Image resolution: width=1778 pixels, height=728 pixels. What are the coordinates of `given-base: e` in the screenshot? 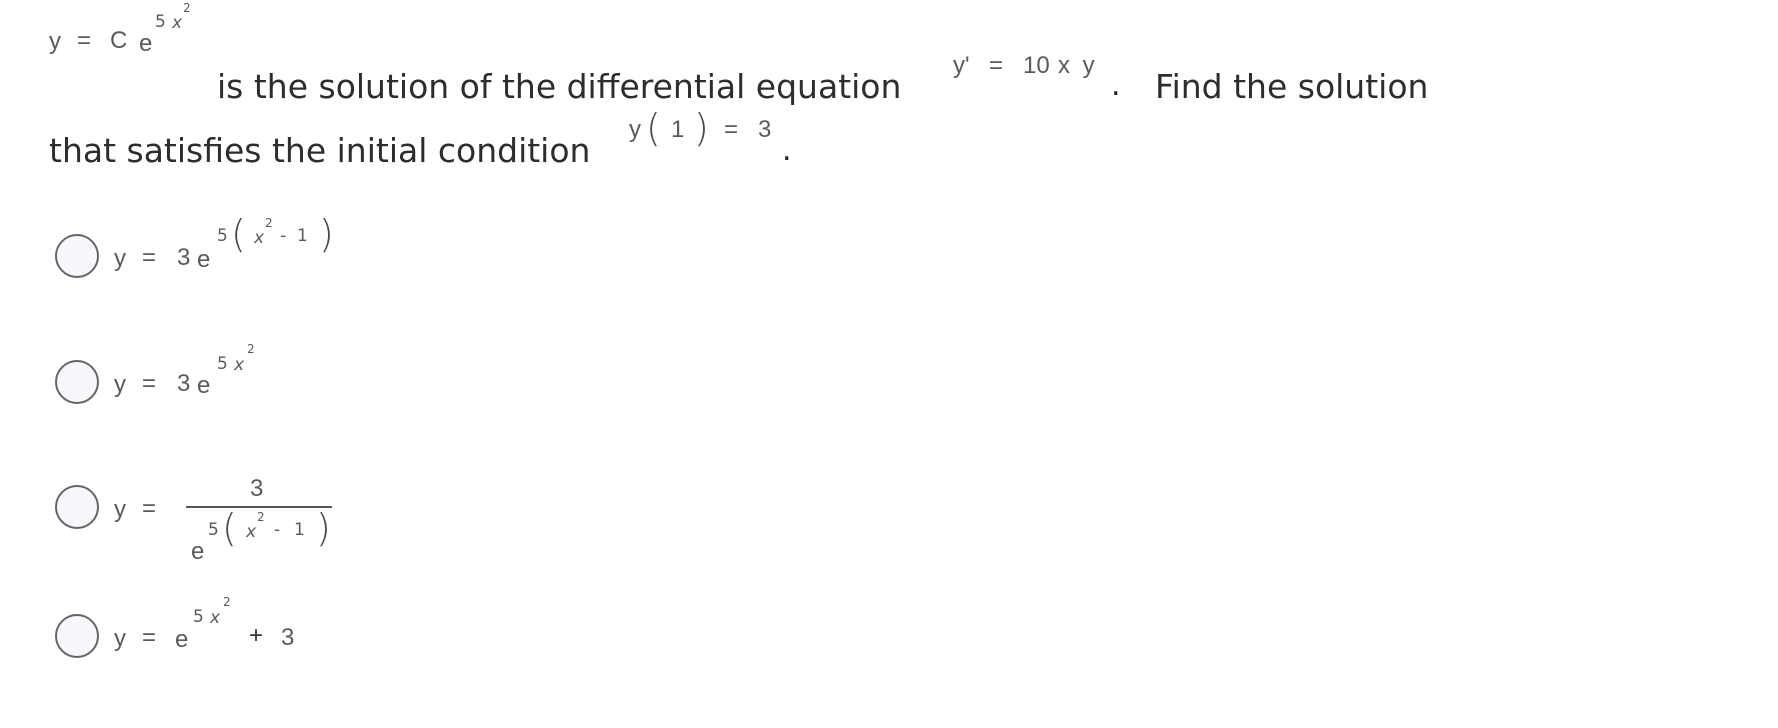 It's located at (146, 43).